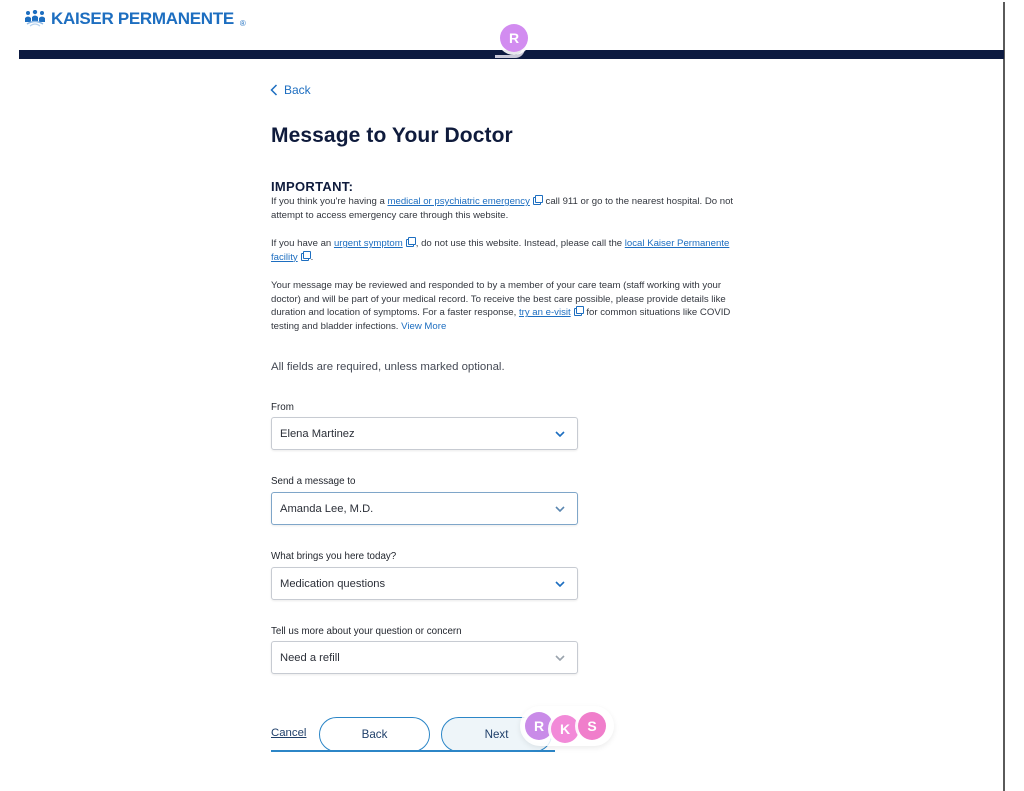 The image size is (1024, 791). What do you see at coordinates (142, 18) in the screenshot?
I see `brand-name: KAISER PERMANENTE` at bounding box center [142, 18].